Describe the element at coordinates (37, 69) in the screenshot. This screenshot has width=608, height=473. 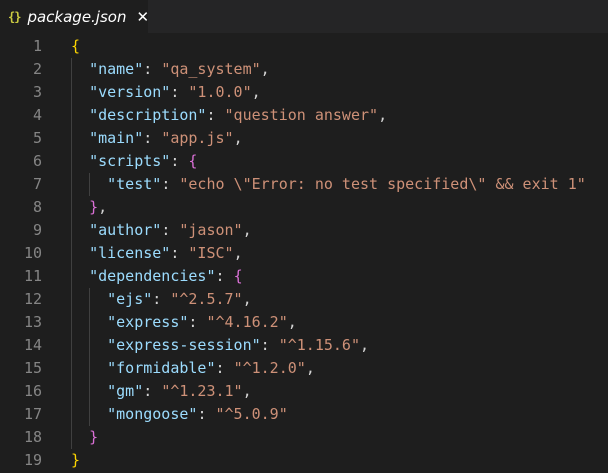
I see `line-number: 2` at that location.